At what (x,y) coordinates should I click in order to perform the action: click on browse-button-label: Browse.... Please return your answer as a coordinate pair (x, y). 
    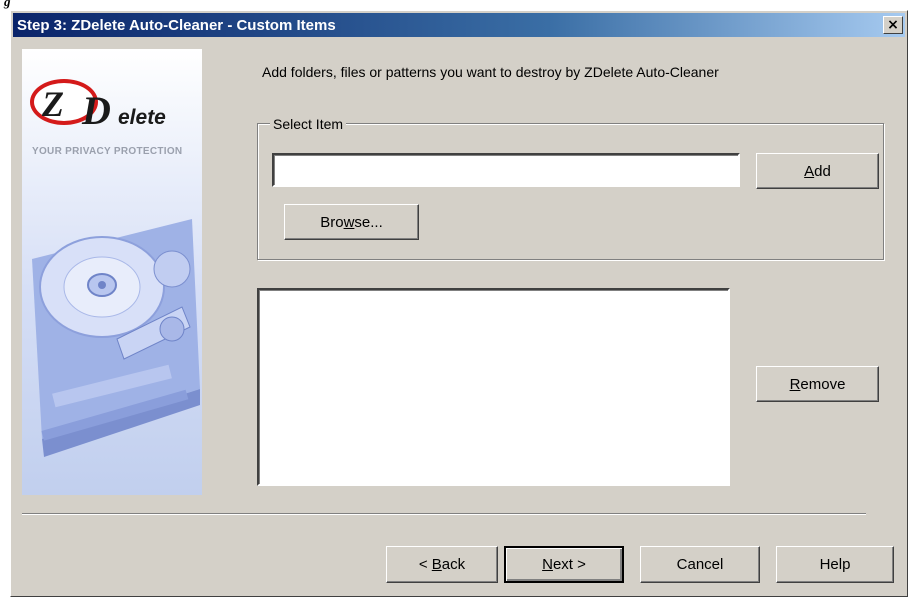
    Looking at the image, I should click on (351, 222).